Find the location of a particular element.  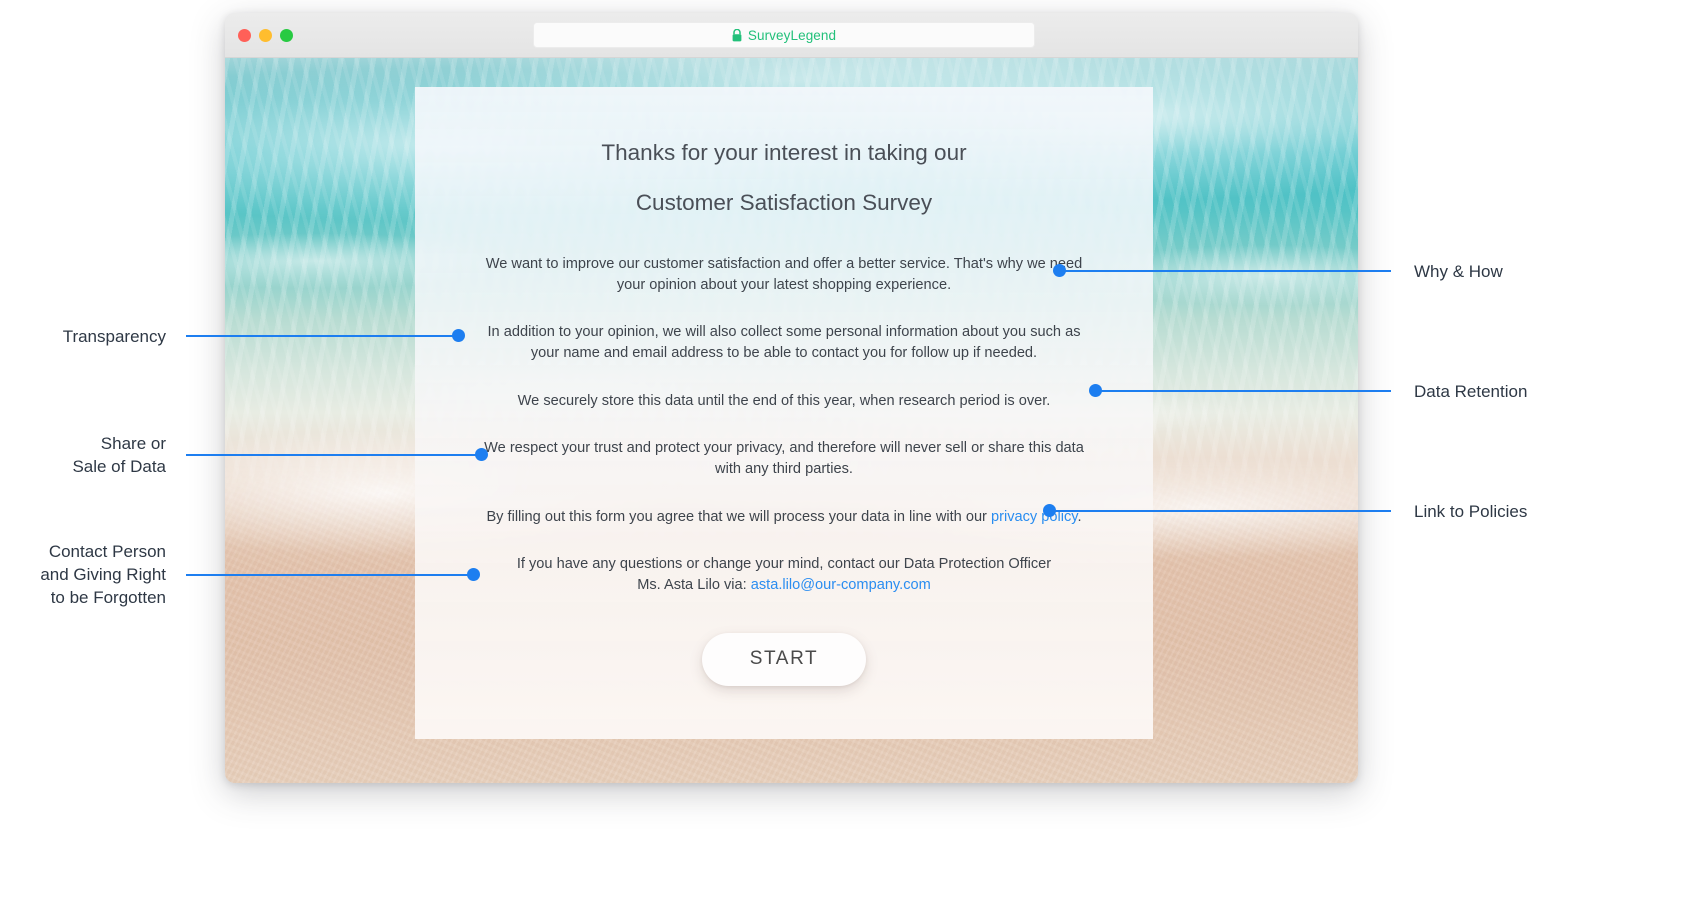

survey-title-line-2: Customer Satisfaction Survey is located at coordinates (784, 202).